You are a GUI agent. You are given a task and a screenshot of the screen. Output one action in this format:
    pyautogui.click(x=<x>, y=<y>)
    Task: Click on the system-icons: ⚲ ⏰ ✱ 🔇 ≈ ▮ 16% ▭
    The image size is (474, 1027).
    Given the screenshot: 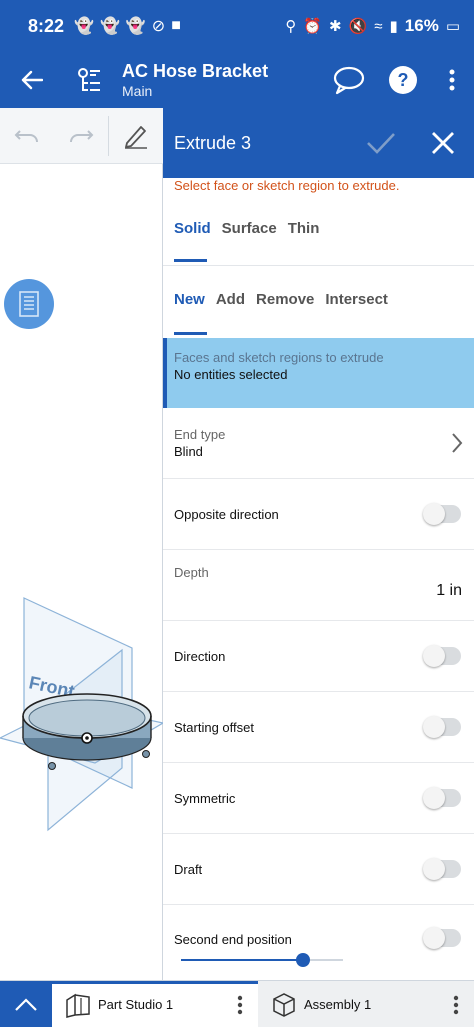 What is the action you would take?
    pyautogui.click(x=372, y=26)
    